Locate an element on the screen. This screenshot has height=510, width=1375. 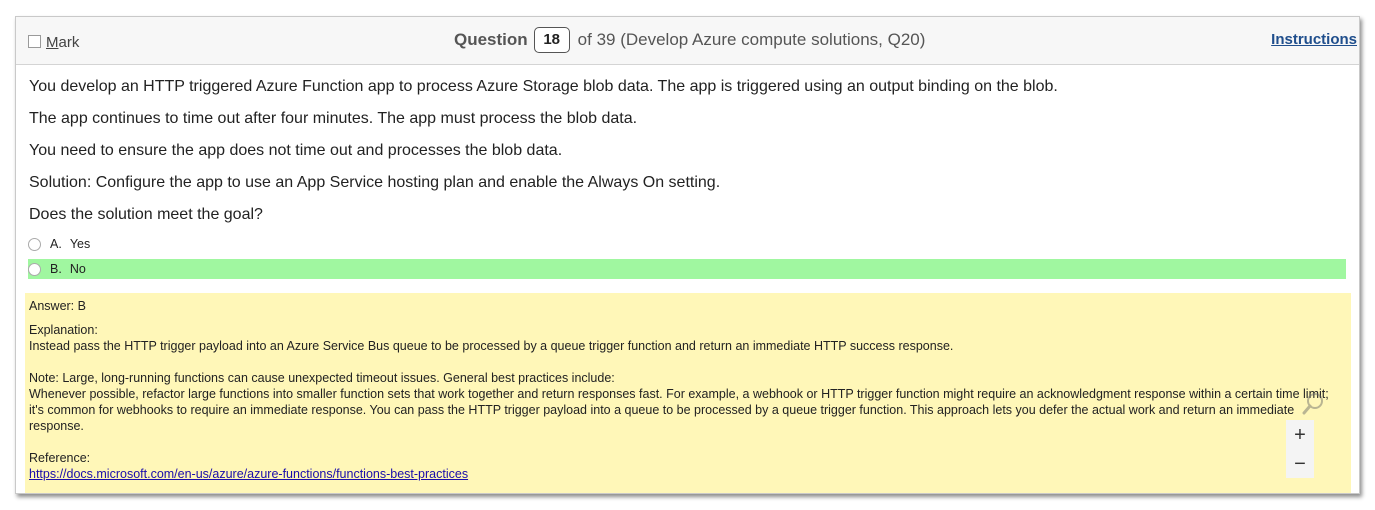
option-letter: B. is located at coordinates (56, 269).